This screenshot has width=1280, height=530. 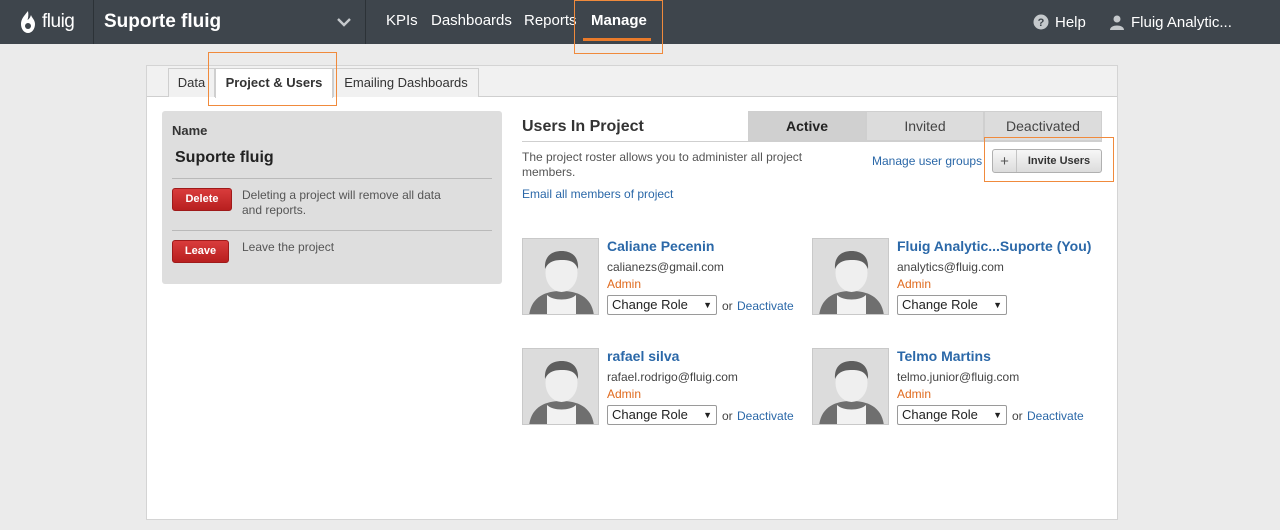 I want to click on nav-kpis: KPIs, so click(x=402, y=22).